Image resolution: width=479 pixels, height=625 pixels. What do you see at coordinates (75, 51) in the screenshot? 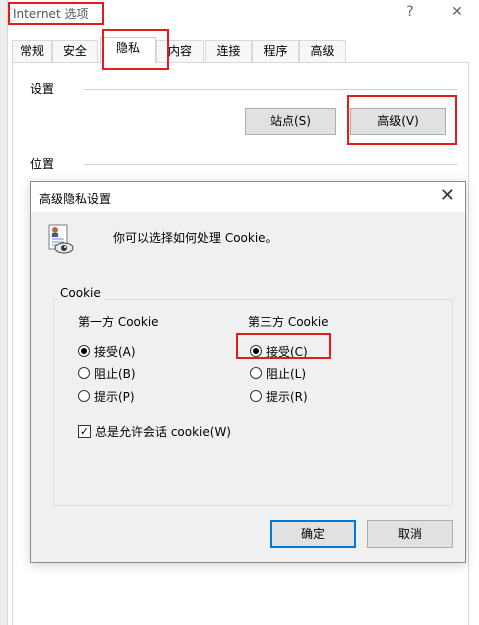
I see `tab-security: 安全` at bounding box center [75, 51].